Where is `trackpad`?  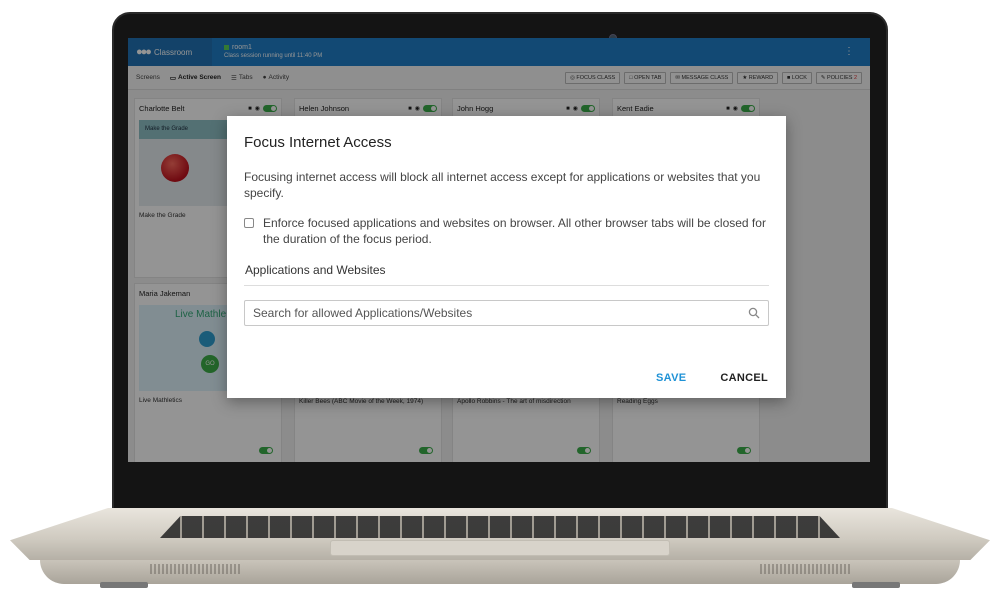 trackpad is located at coordinates (500, 548).